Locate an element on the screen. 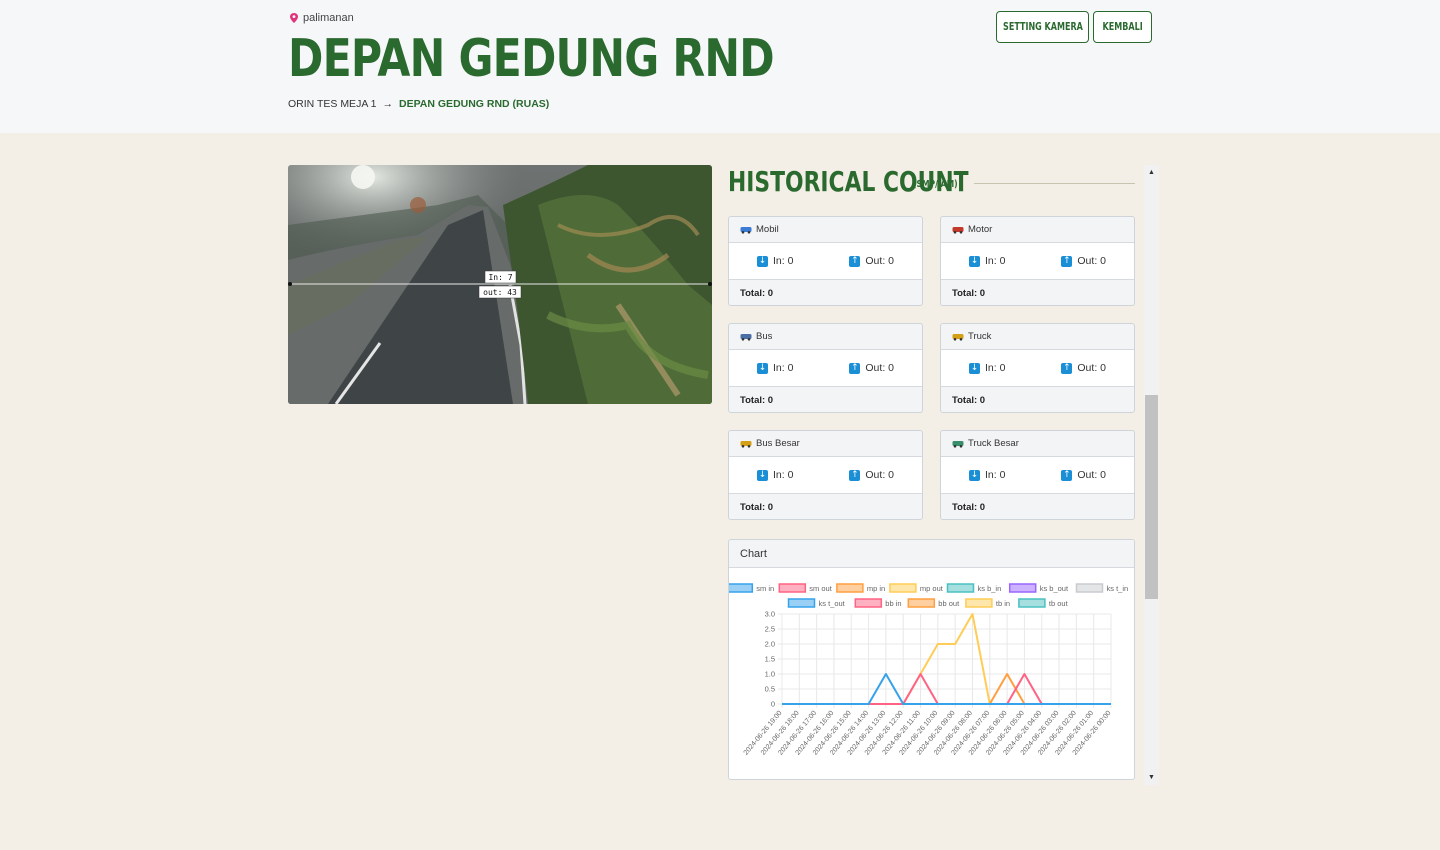 Image resolution: width=1440 pixels, height=850 pixels. vehicle-card-header: Truck is located at coordinates (1037, 337).